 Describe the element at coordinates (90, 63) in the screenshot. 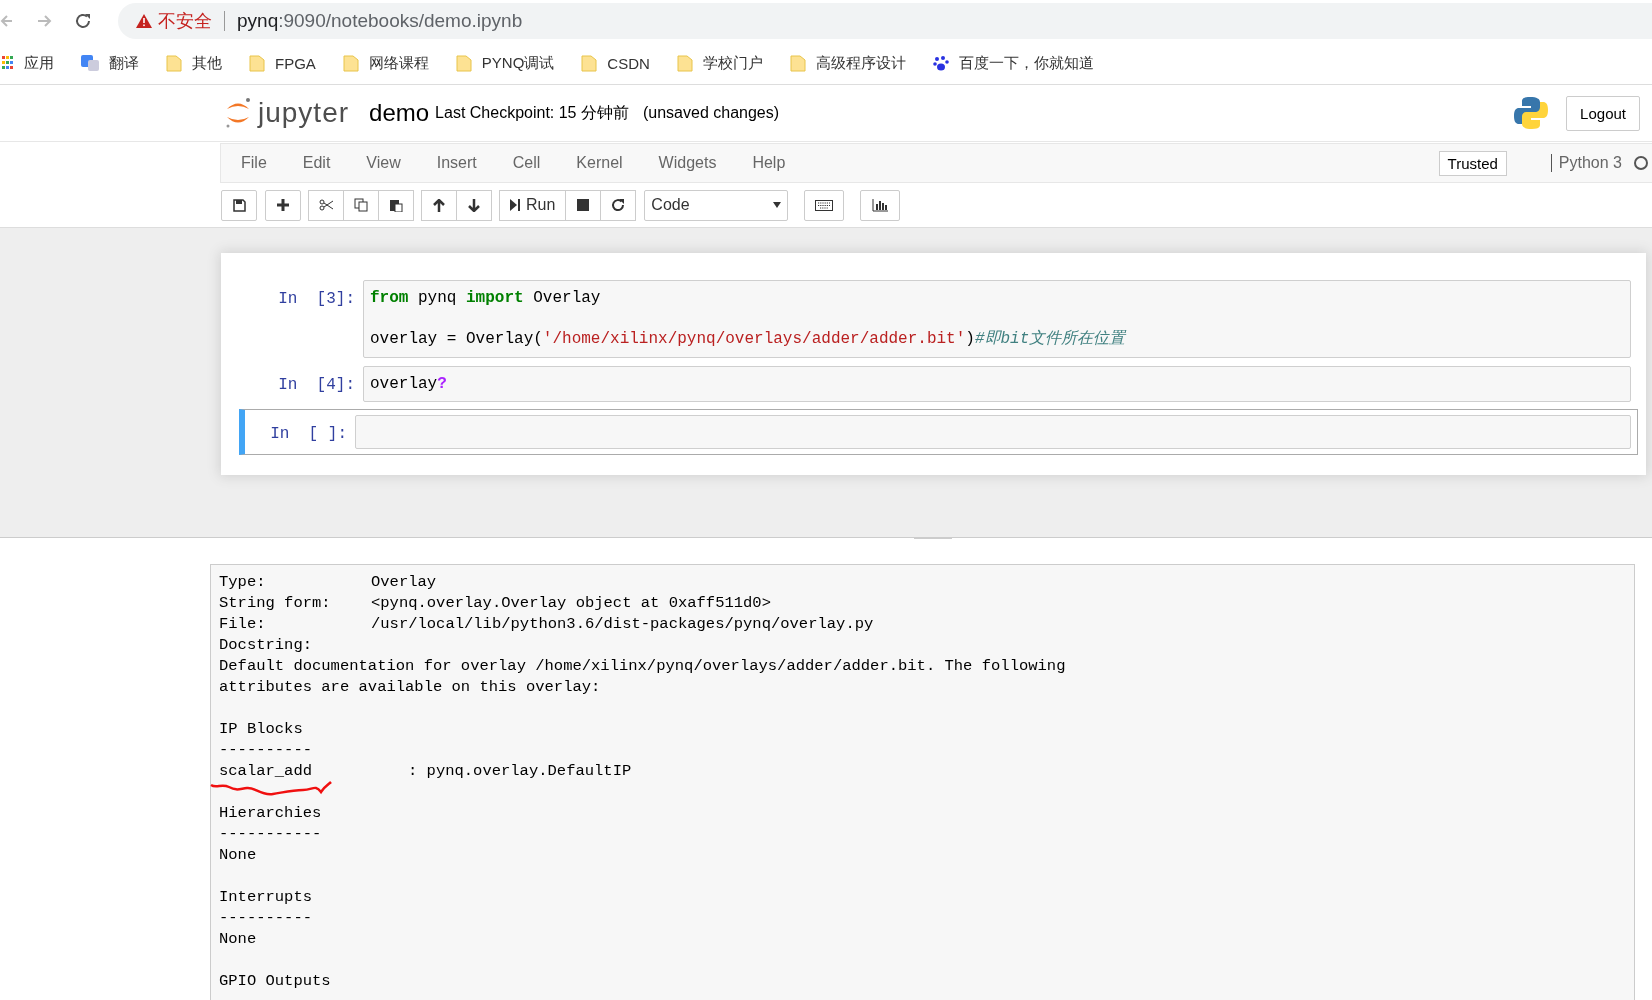

I see `translate-icon` at that location.